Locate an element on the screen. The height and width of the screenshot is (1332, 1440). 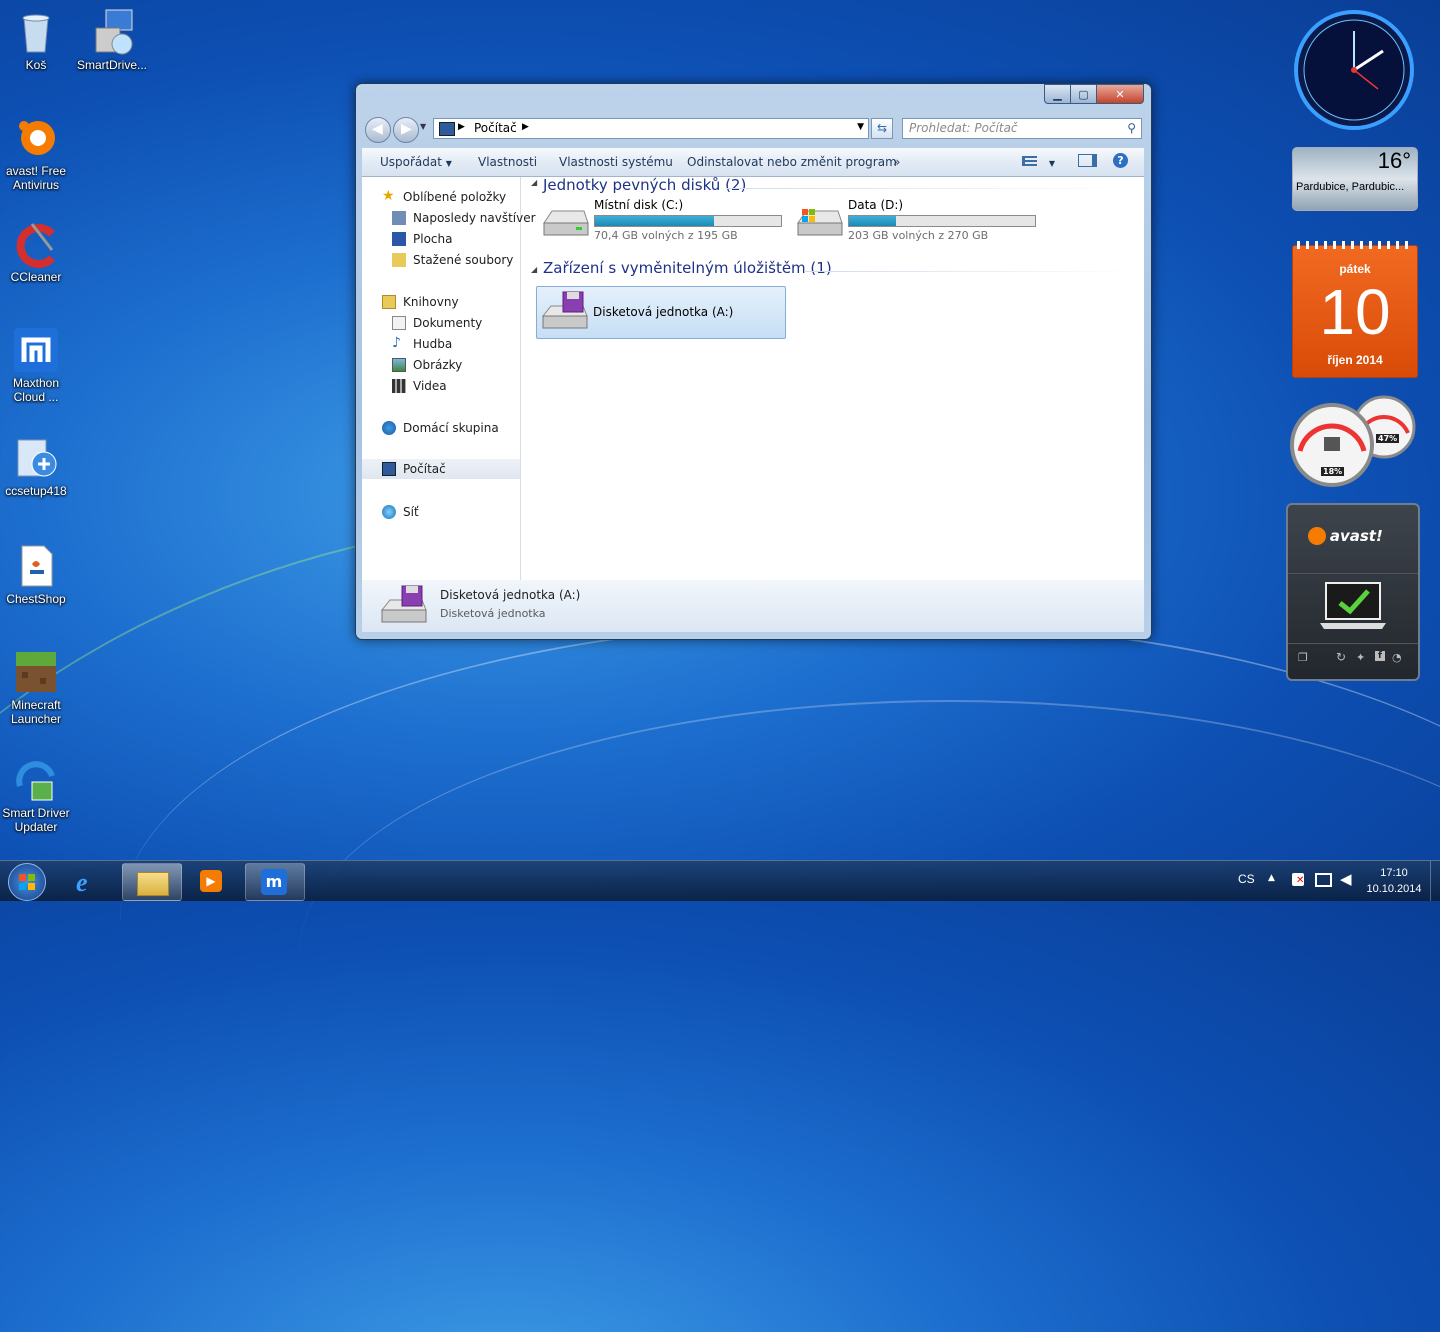
avast-gadget: avast! ❐ ↻ ✦ f ◔ is located at coordinates (1353, 592).